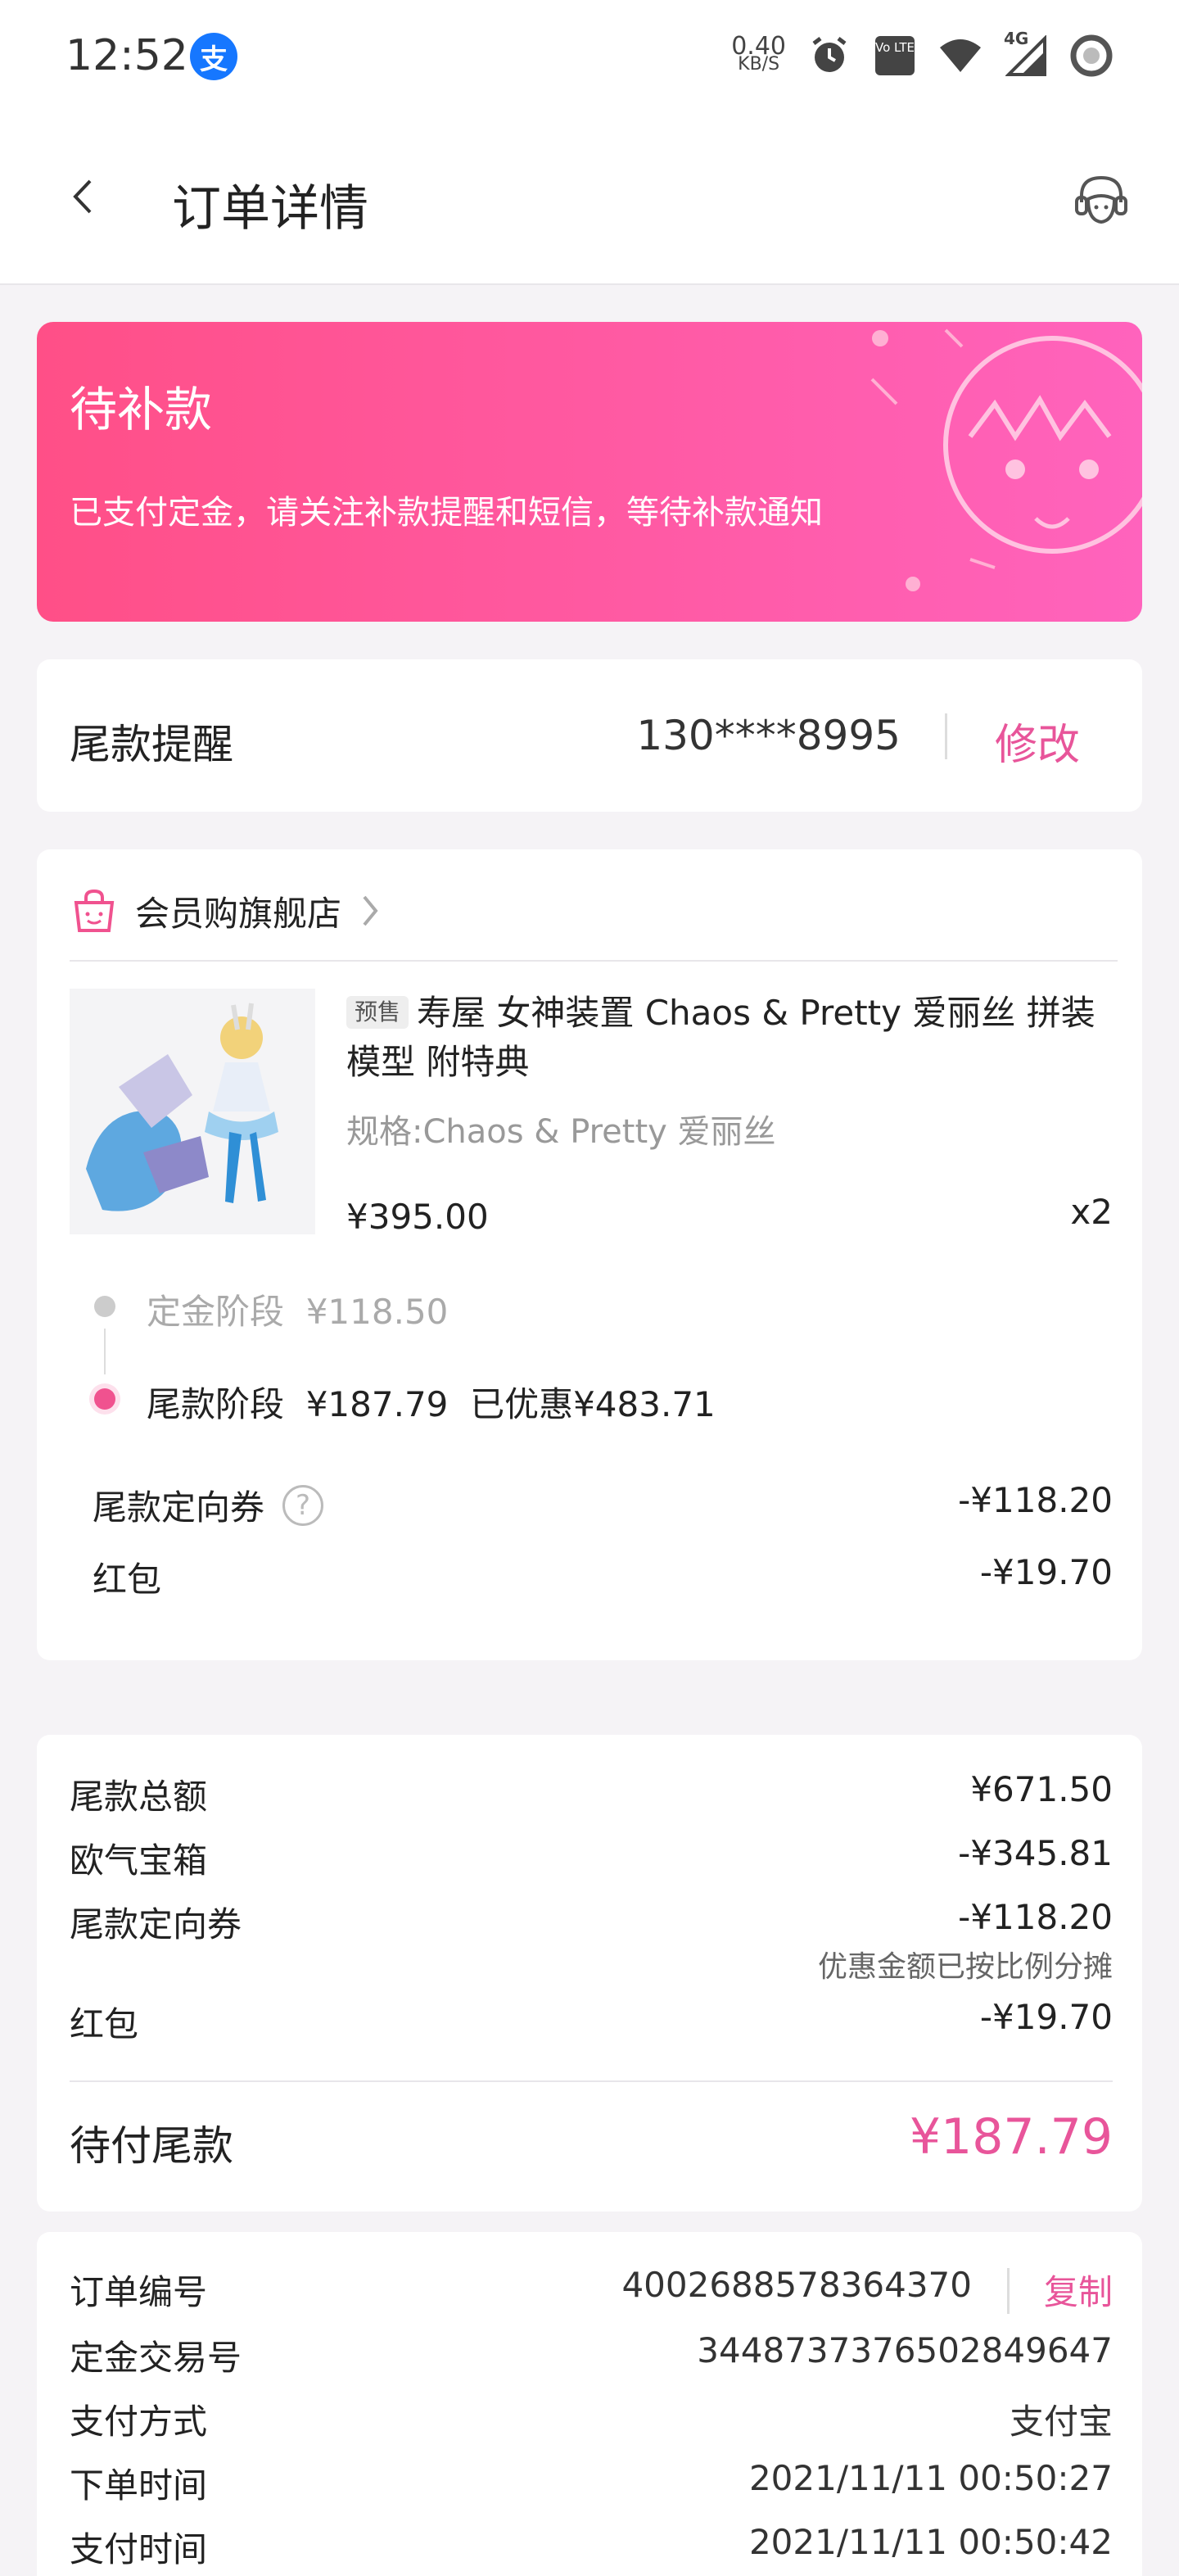  I want to click on product-title: 预售 寿屋 女神装置 Chaos & Pretty 爱丽丝 拼装模型 附特典, so click(731, 1038).